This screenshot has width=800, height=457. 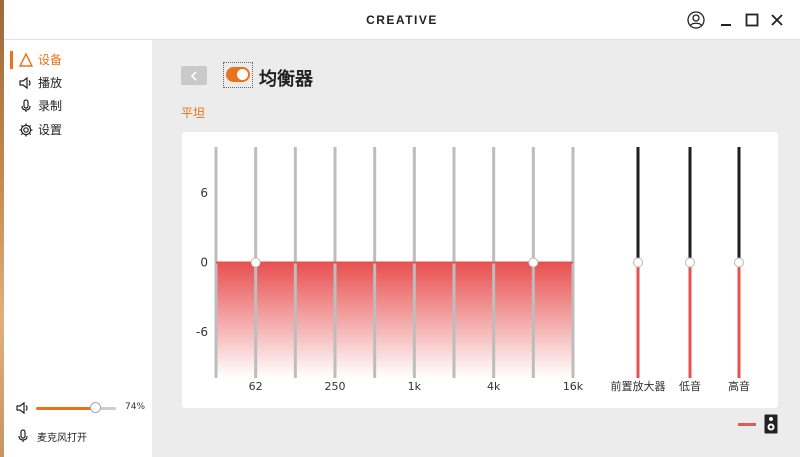 I want to click on sidebar-item-device: 设备, so click(x=78, y=60).